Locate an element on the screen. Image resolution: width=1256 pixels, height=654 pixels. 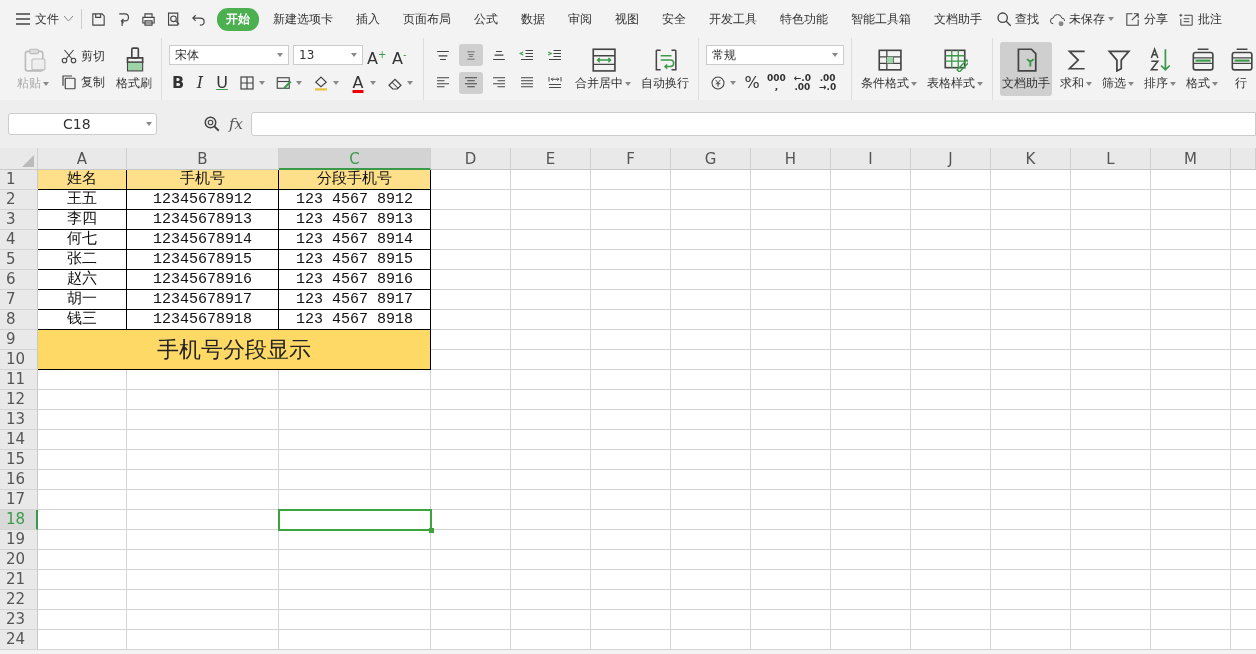
column-header: M is located at coordinates (1191, 159).